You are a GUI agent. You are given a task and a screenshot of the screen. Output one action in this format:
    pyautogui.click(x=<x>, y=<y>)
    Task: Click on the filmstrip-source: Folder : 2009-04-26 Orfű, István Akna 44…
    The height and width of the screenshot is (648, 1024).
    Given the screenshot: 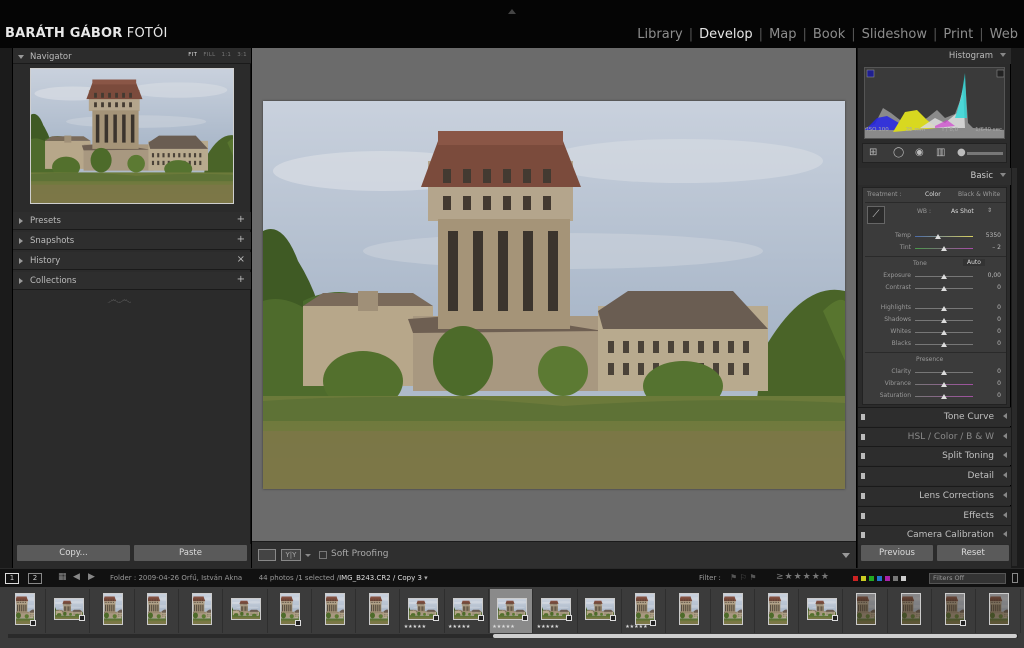 What is the action you would take?
    pyautogui.click(x=269, y=578)
    